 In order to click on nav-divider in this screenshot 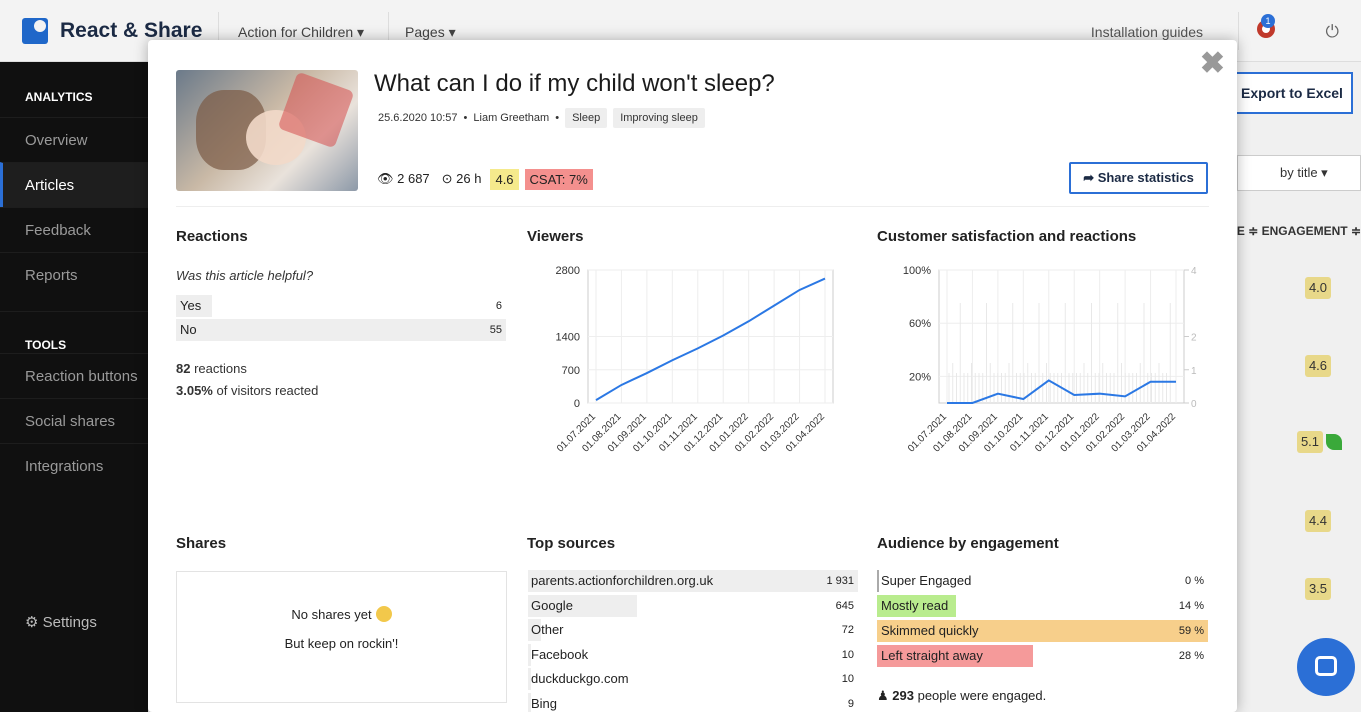, I will do `click(1238, 31)`.